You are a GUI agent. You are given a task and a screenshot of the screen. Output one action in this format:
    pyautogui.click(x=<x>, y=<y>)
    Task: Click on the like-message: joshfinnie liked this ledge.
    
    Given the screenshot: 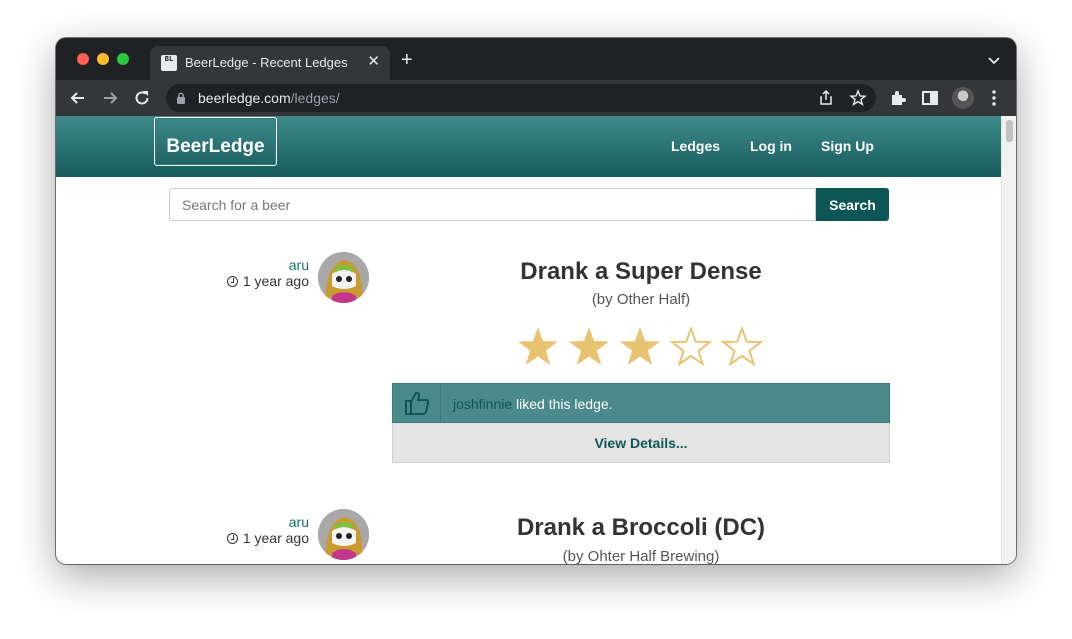 What is the action you would take?
    pyautogui.click(x=533, y=404)
    